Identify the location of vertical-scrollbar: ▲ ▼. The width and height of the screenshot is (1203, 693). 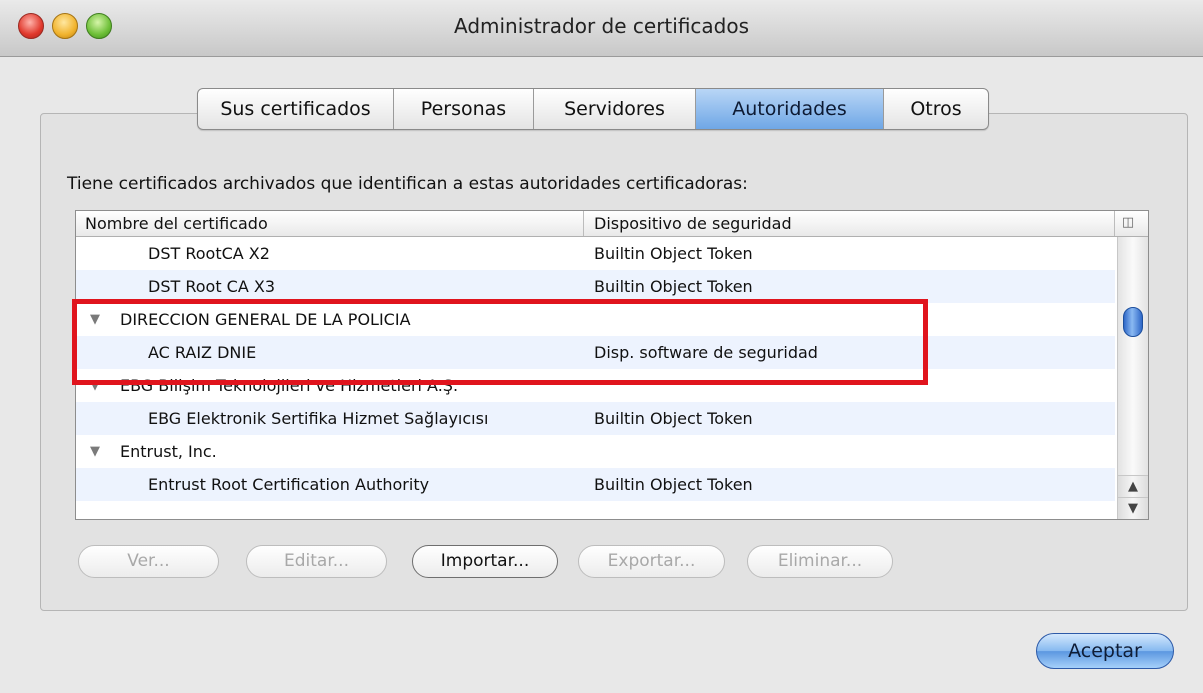
(1132, 378).